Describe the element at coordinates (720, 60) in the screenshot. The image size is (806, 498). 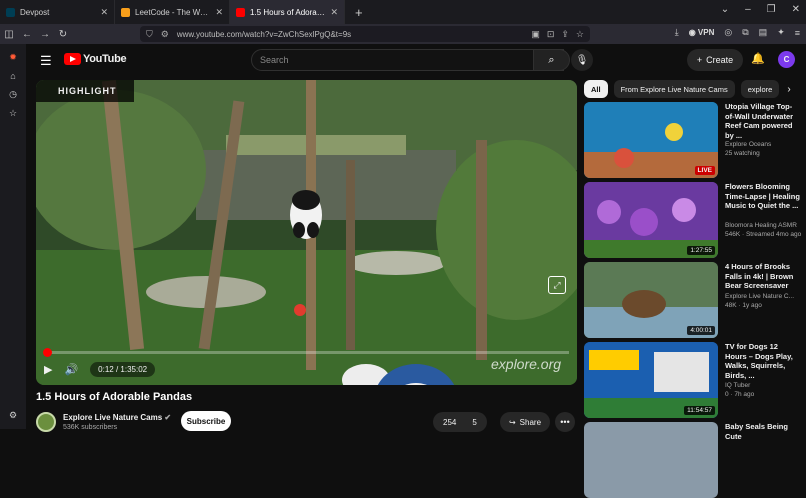
I see `create-label: Create` at that location.